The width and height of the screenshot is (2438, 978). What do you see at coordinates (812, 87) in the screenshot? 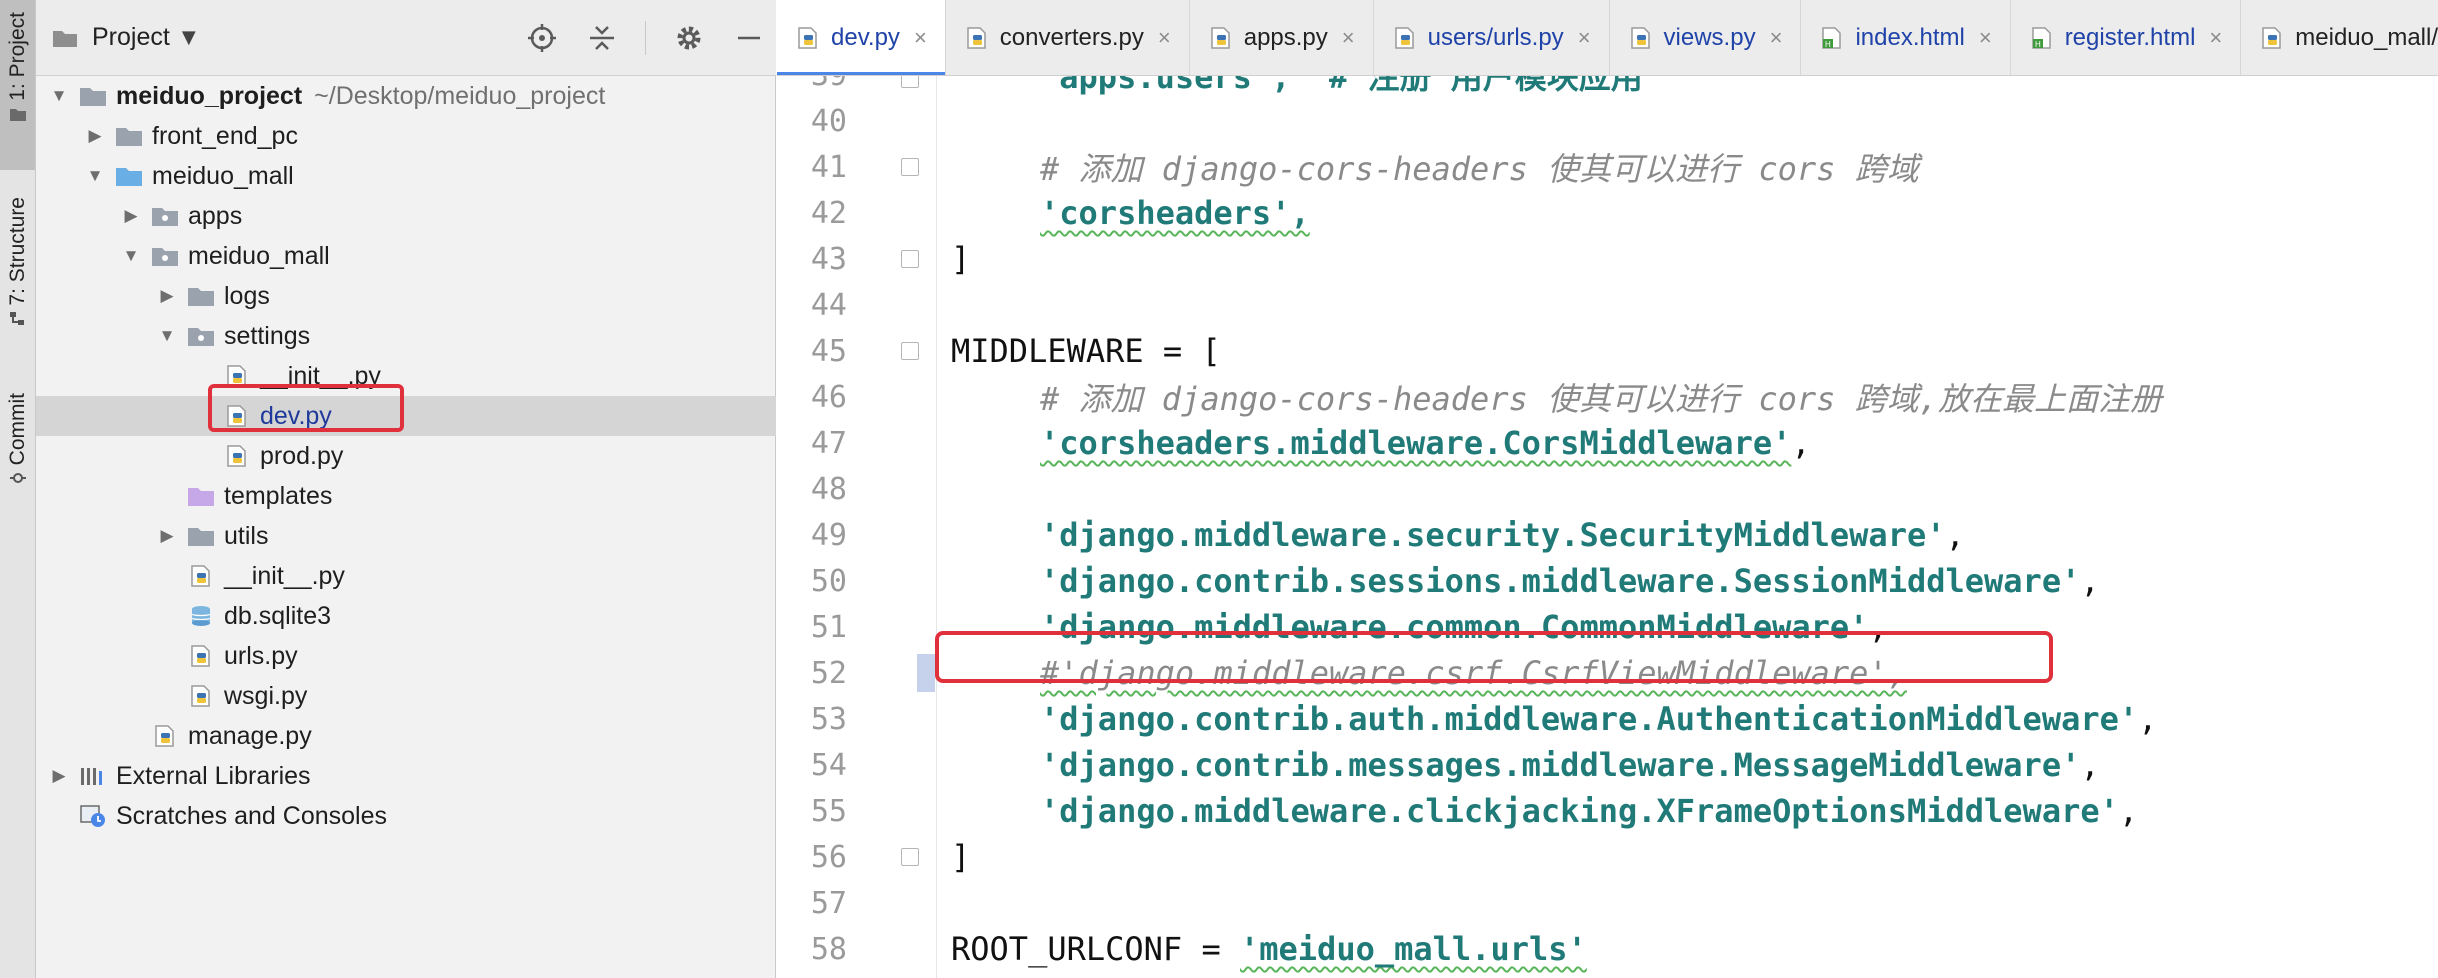
I see `line-number: 39` at bounding box center [812, 87].